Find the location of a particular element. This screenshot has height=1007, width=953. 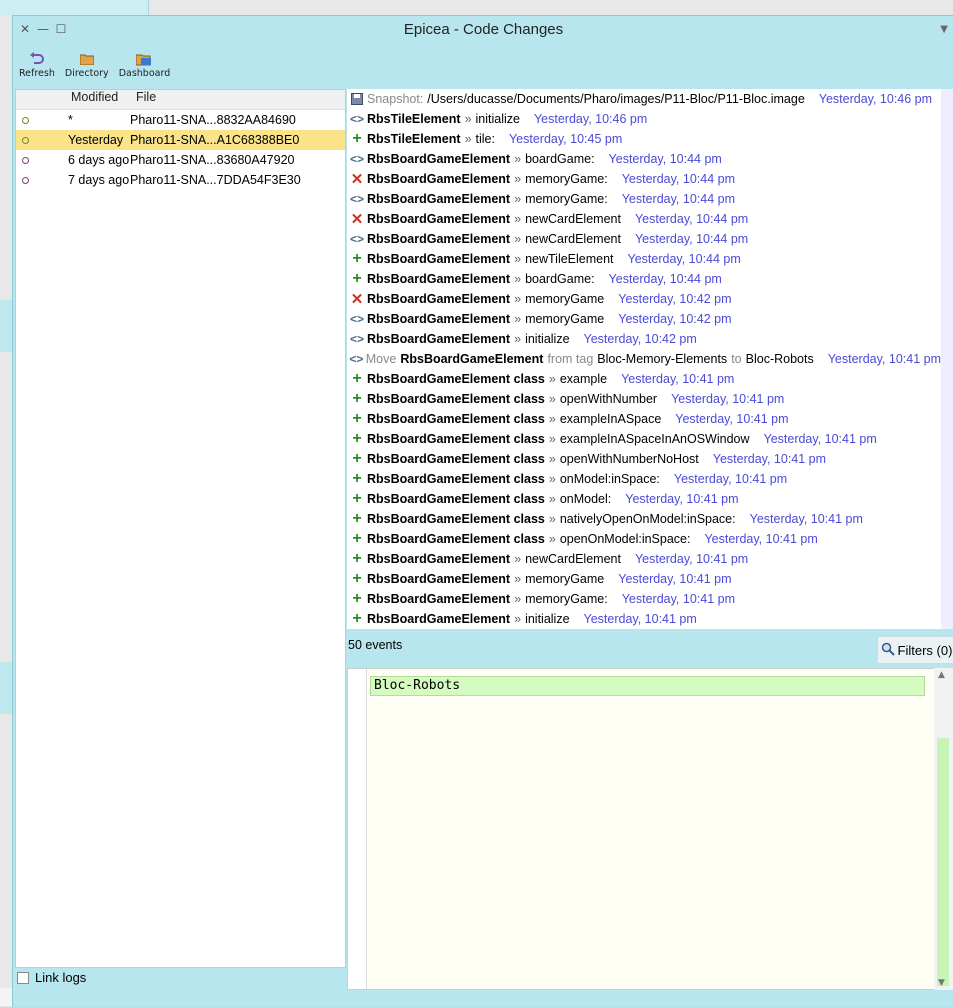

log-row-selected: Yesterday Pharo11-SNA...A1C68388BE0 is located at coordinates (180, 140).